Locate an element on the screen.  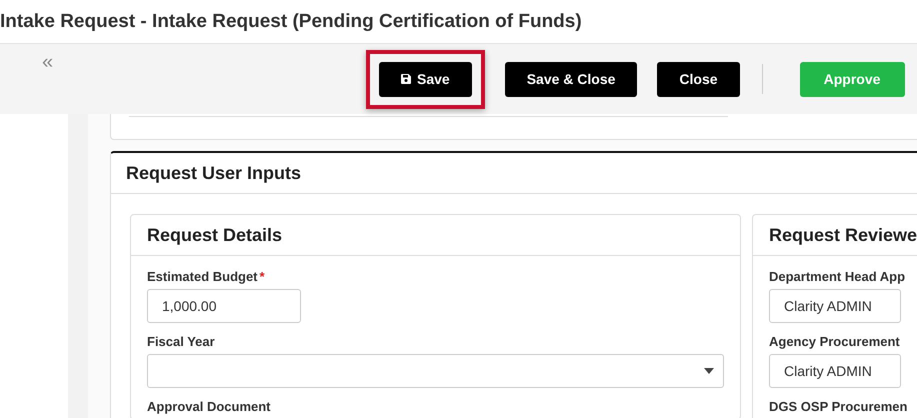
card-title: Request Reviewe is located at coordinates (843, 235).